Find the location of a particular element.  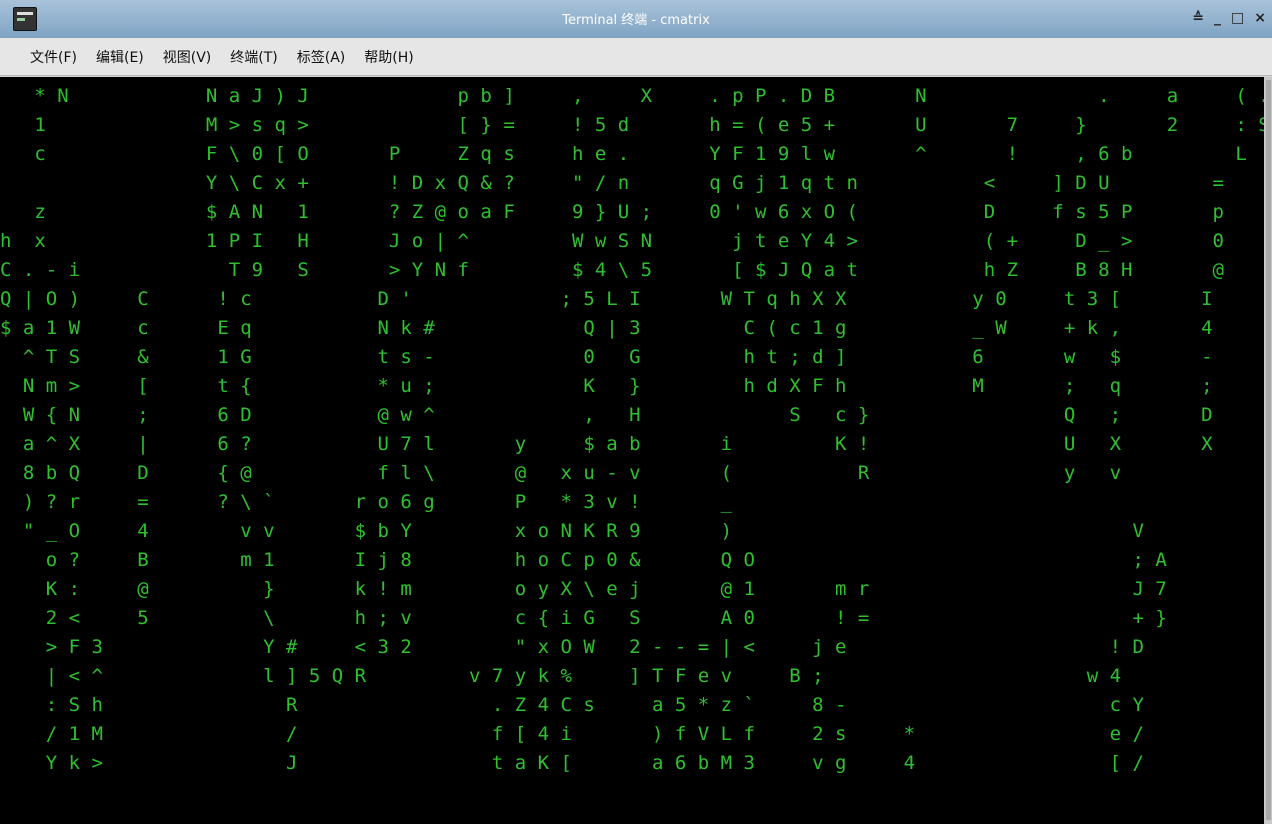

terminal-line: / 1 M / f [ 4 i ) f V L f 2 s * e / is located at coordinates (572, 734).